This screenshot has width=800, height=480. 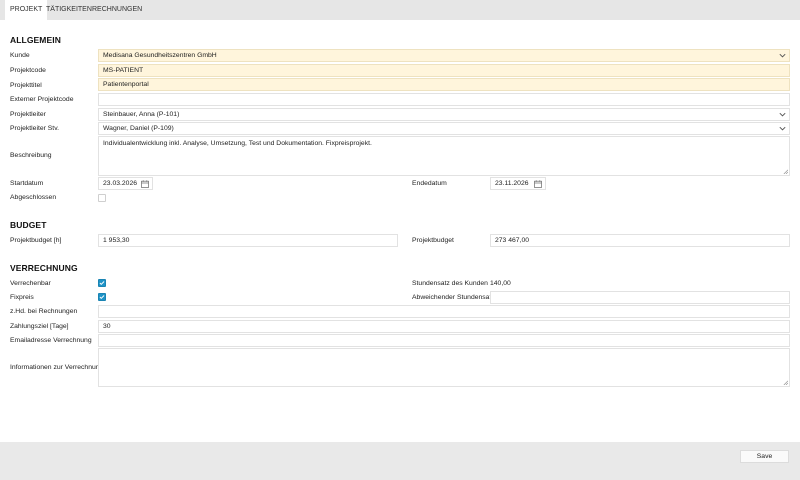 I want to click on projektcode-label: Projektcode, so click(x=28, y=70).